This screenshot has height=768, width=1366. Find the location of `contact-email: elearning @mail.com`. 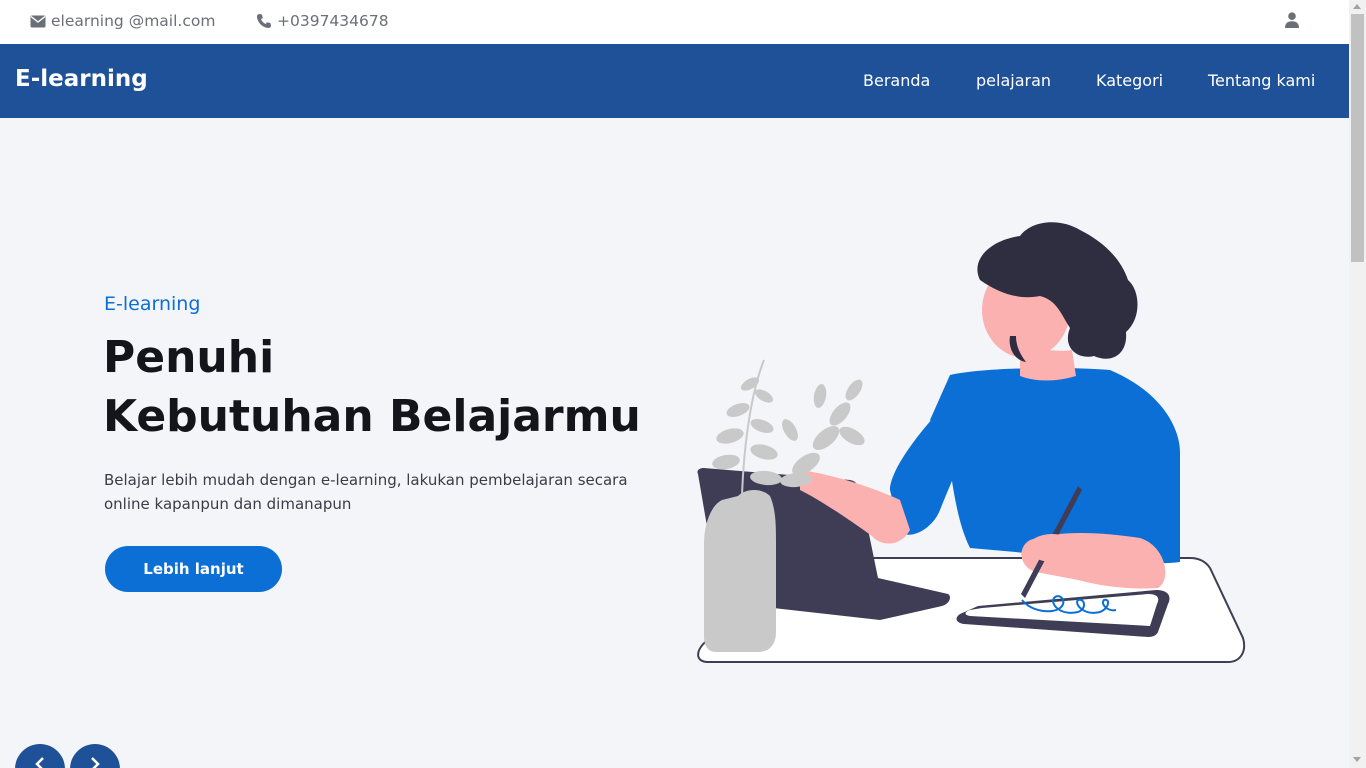

contact-email: elearning @mail.com is located at coordinates (122, 21).